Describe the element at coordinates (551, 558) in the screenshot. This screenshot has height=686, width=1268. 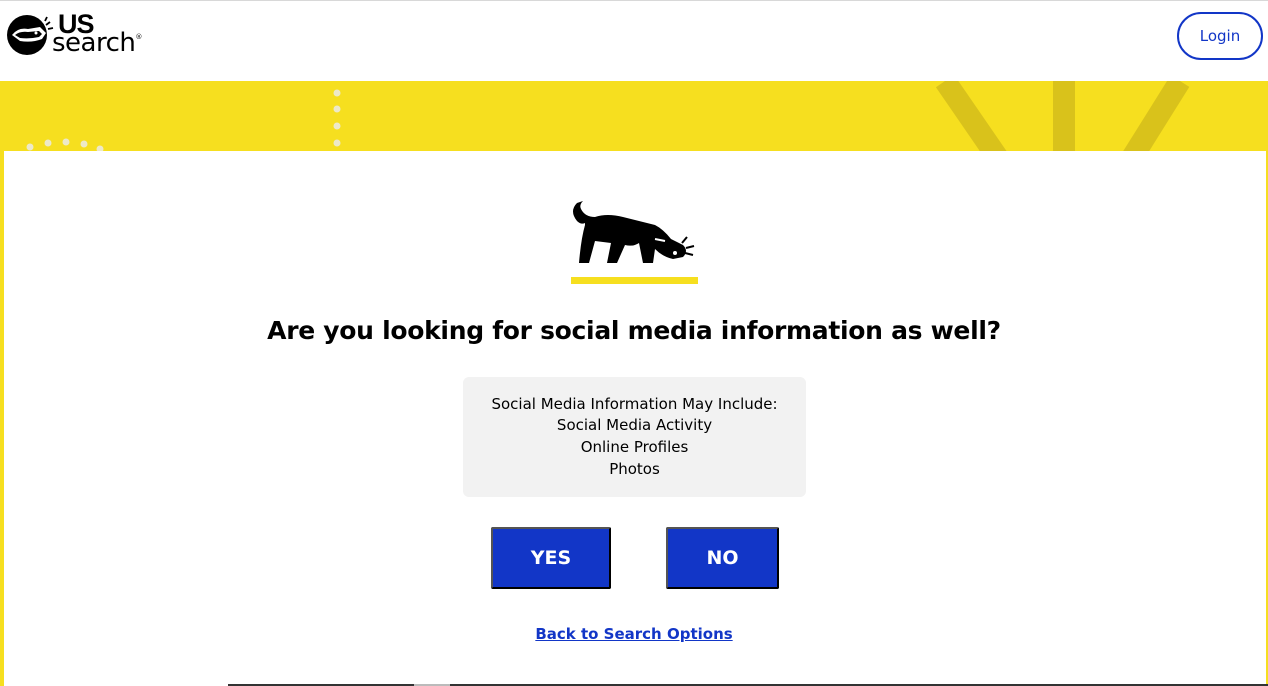
I see `yes-button: YES` at that location.